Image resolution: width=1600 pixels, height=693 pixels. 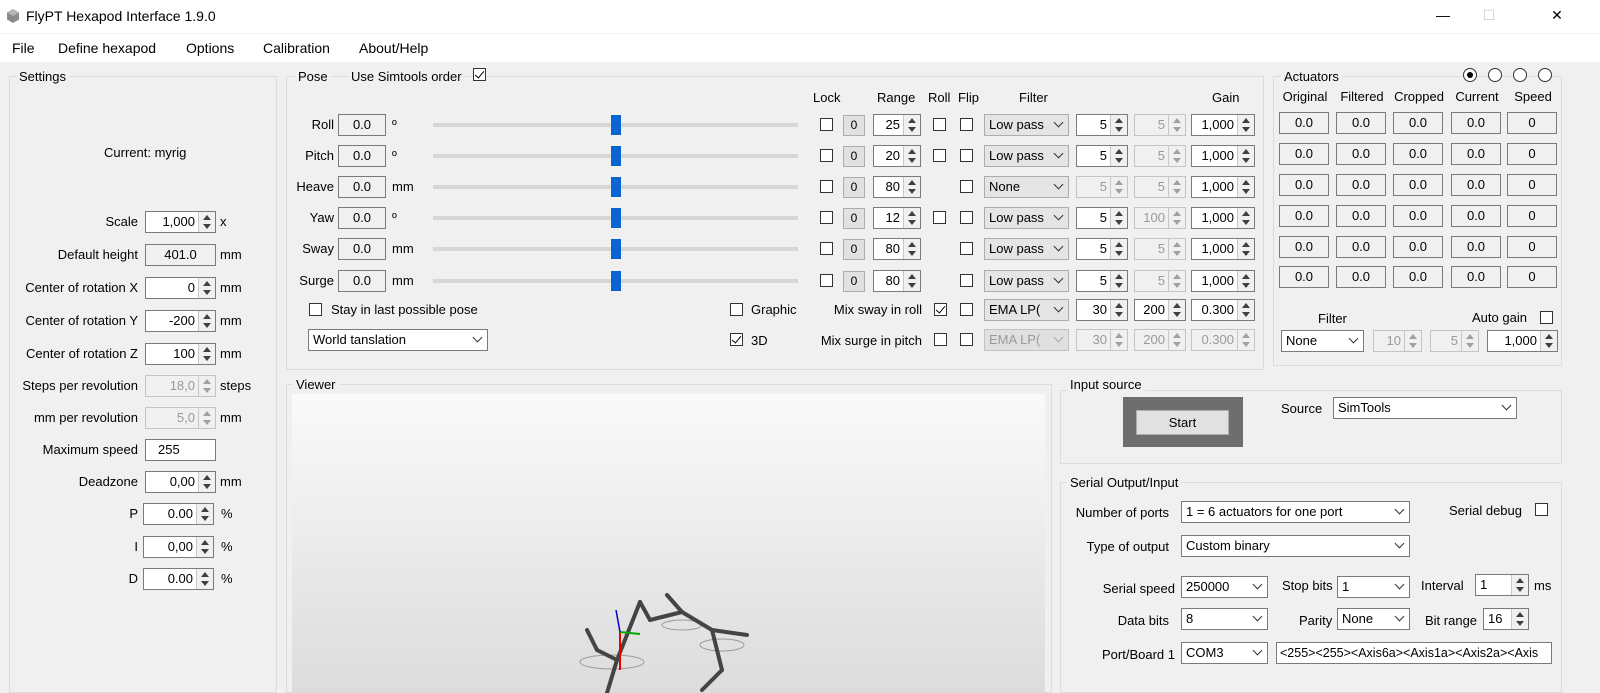 I want to click on minimize-button: —, so click(x=1443, y=16).